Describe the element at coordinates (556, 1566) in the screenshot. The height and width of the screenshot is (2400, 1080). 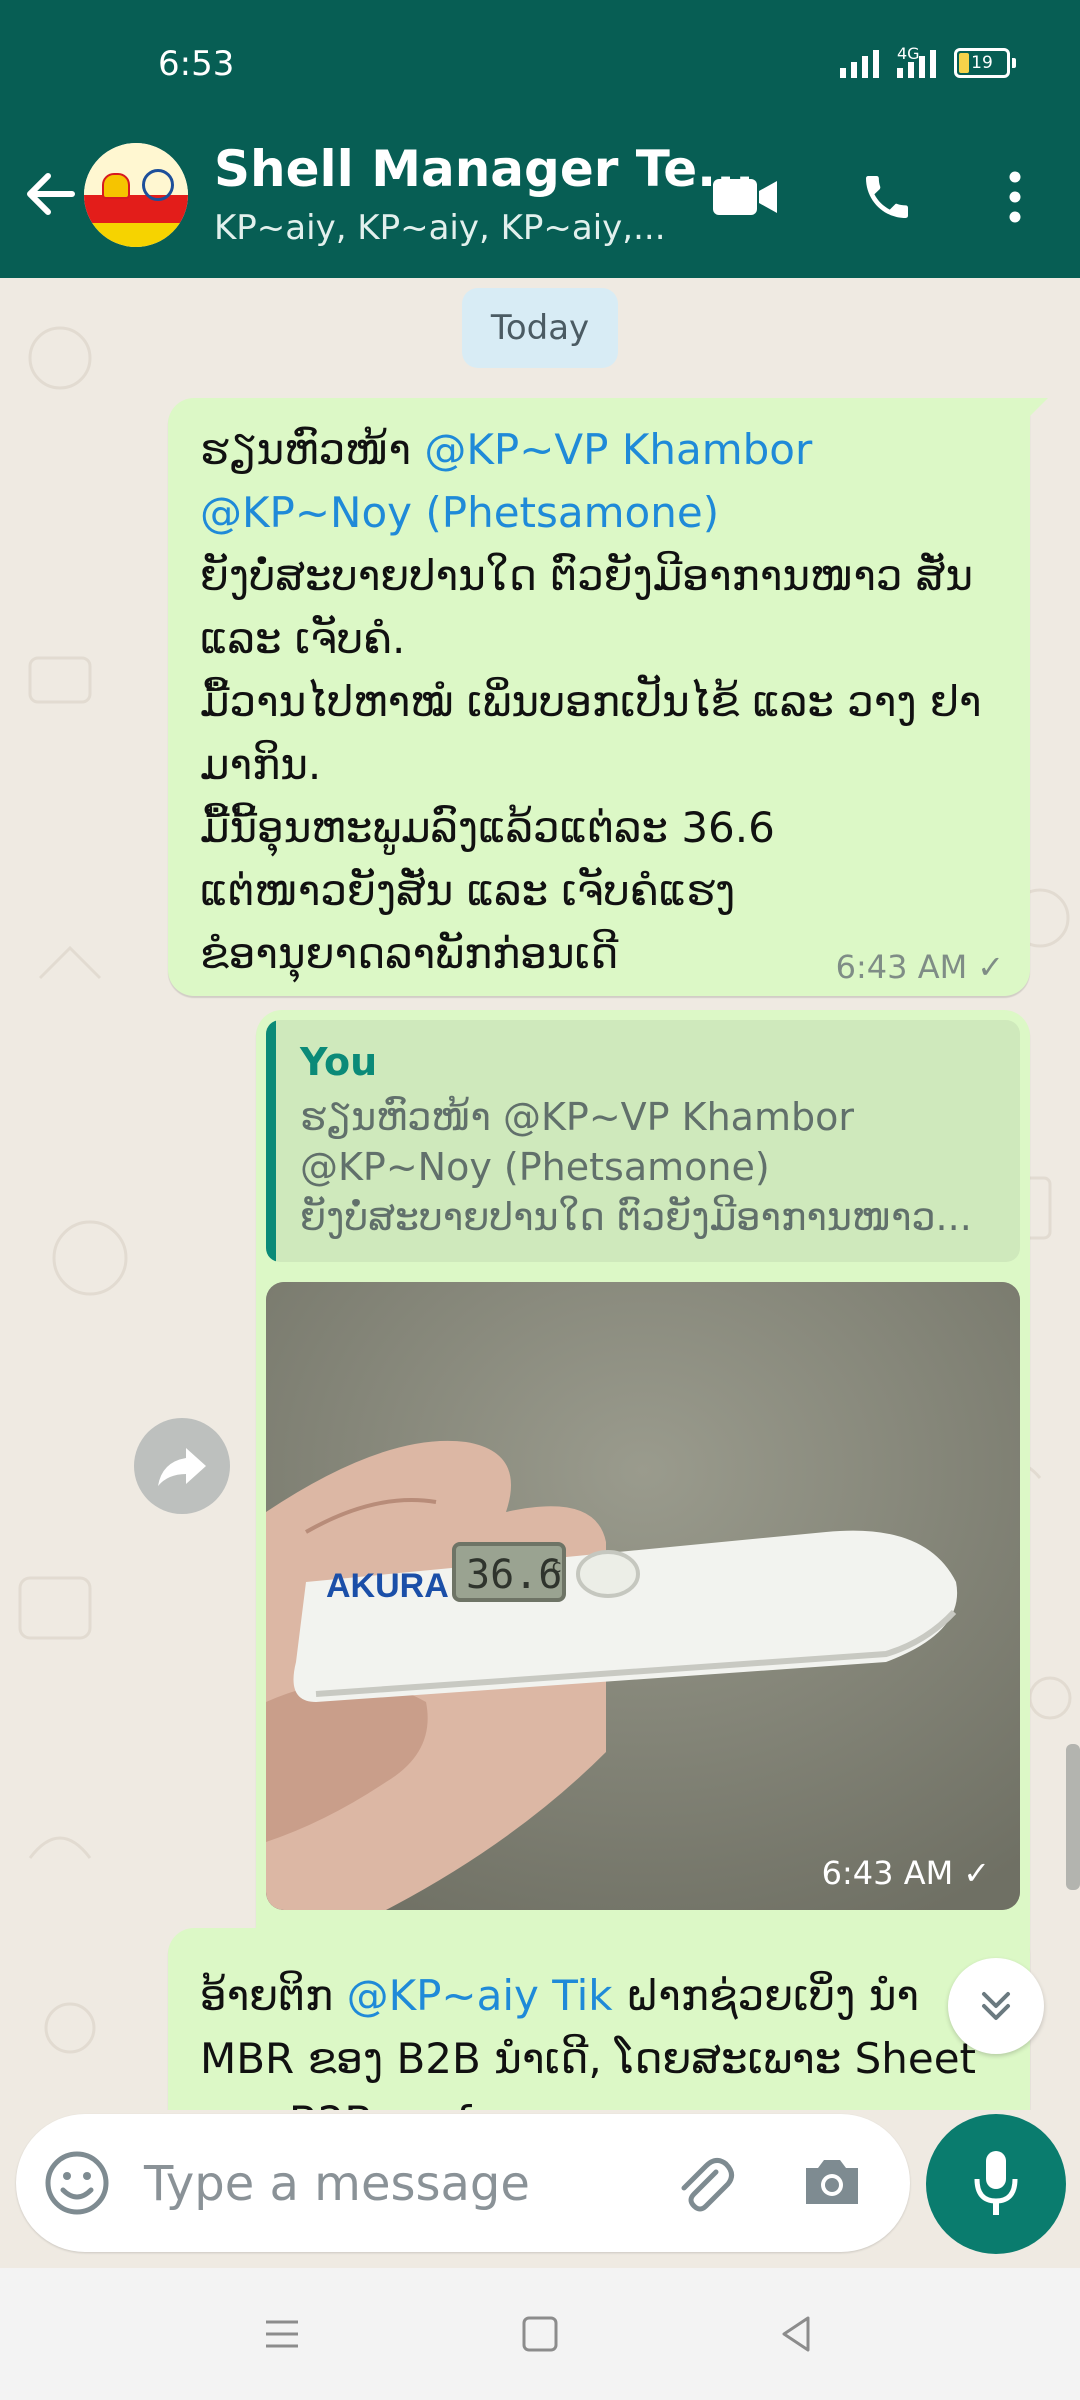
I see `thermometer-unit: c` at that location.